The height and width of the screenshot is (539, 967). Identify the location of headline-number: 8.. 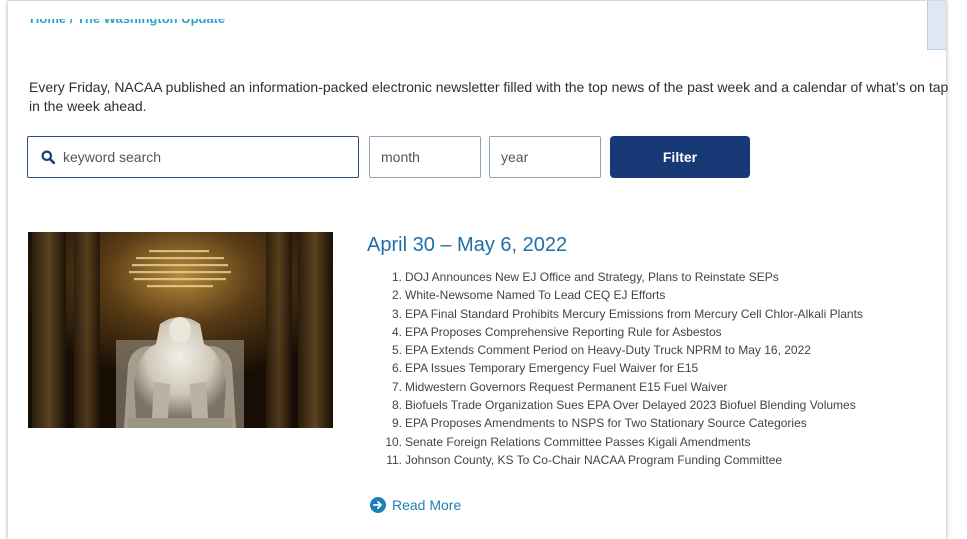
(396, 405).